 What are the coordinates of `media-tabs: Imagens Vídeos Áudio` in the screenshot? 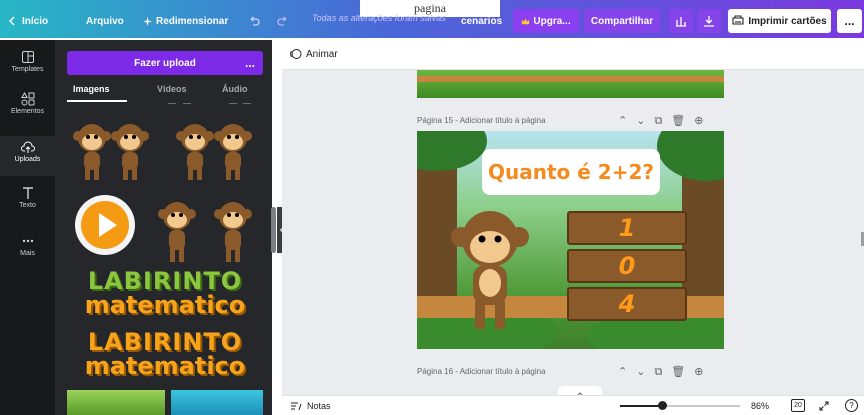 It's located at (167, 93).